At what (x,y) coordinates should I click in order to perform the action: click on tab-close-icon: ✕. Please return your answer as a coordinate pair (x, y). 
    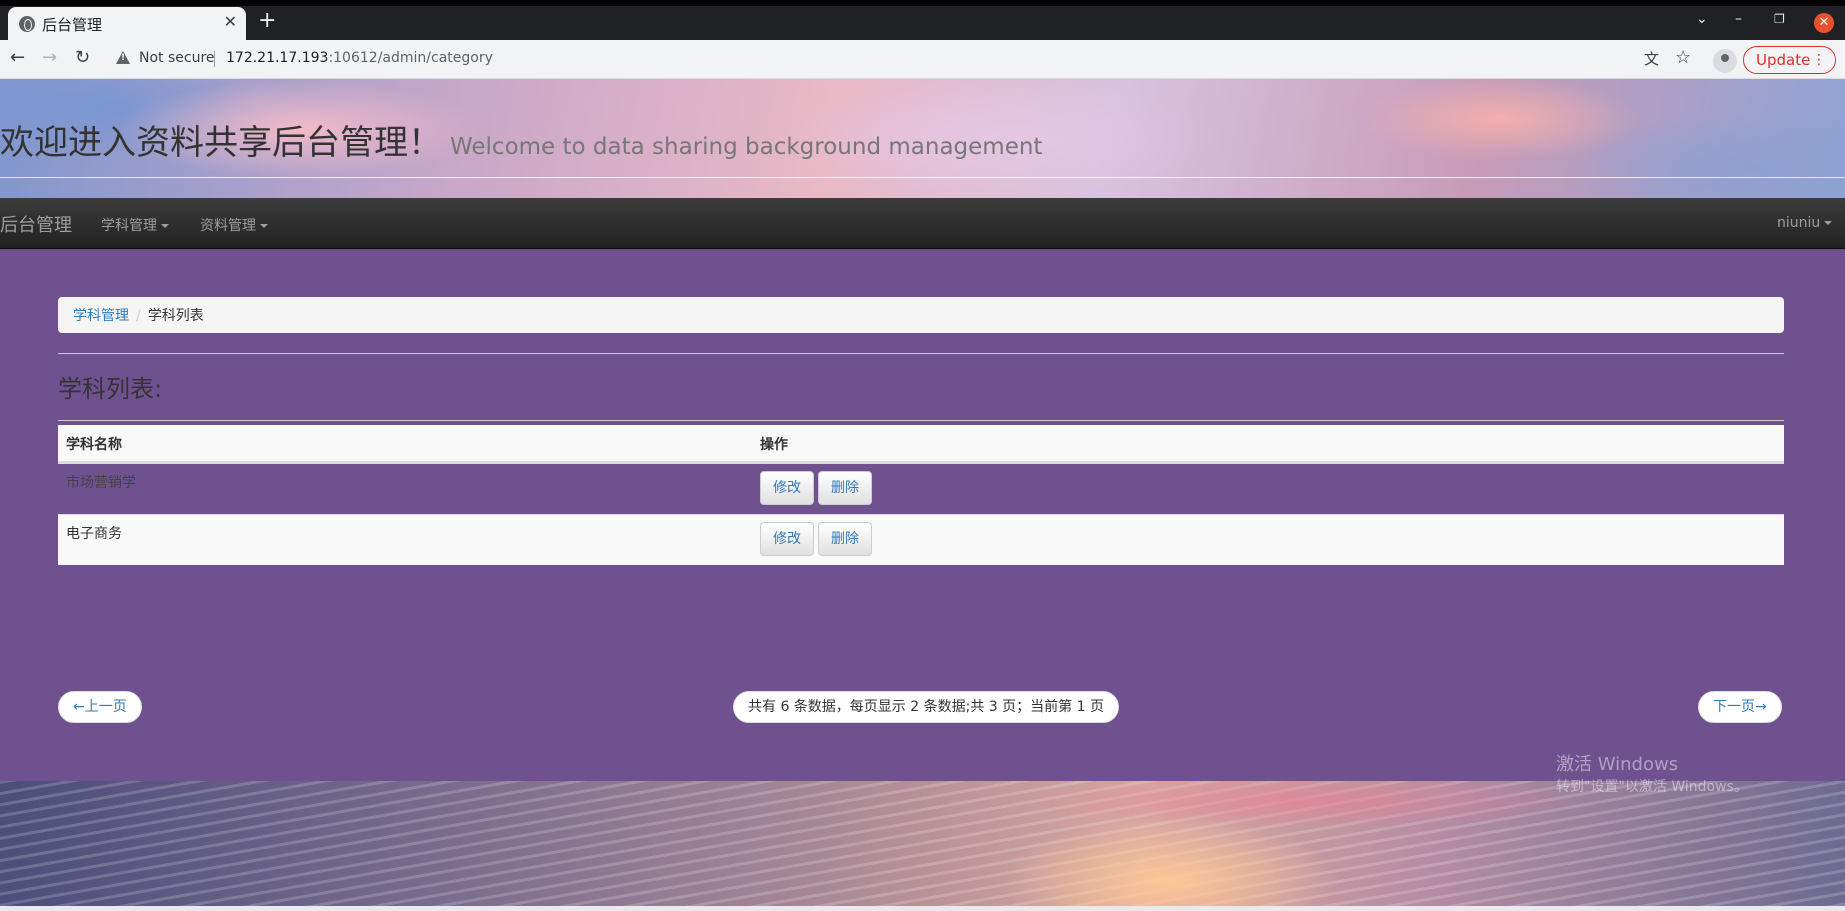
    Looking at the image, I should click on (230, 22).